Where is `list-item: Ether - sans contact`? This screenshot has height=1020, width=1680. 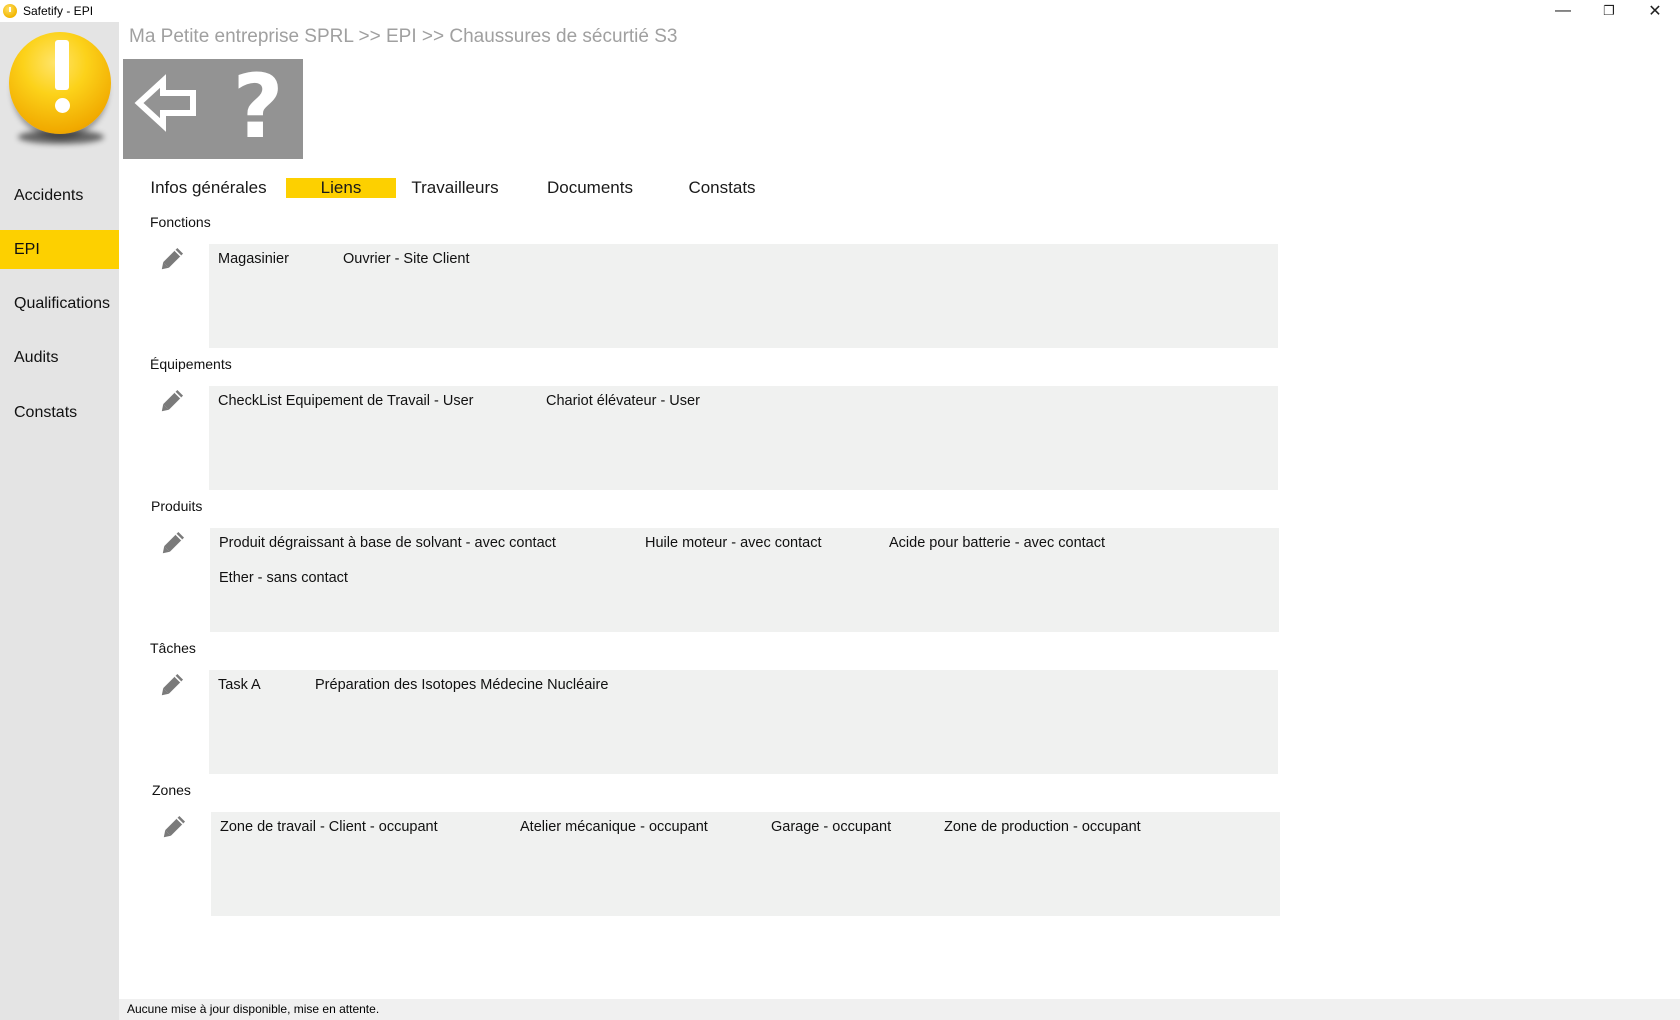
list-item: Ether - sans contact is located at coordinates (283, 578).